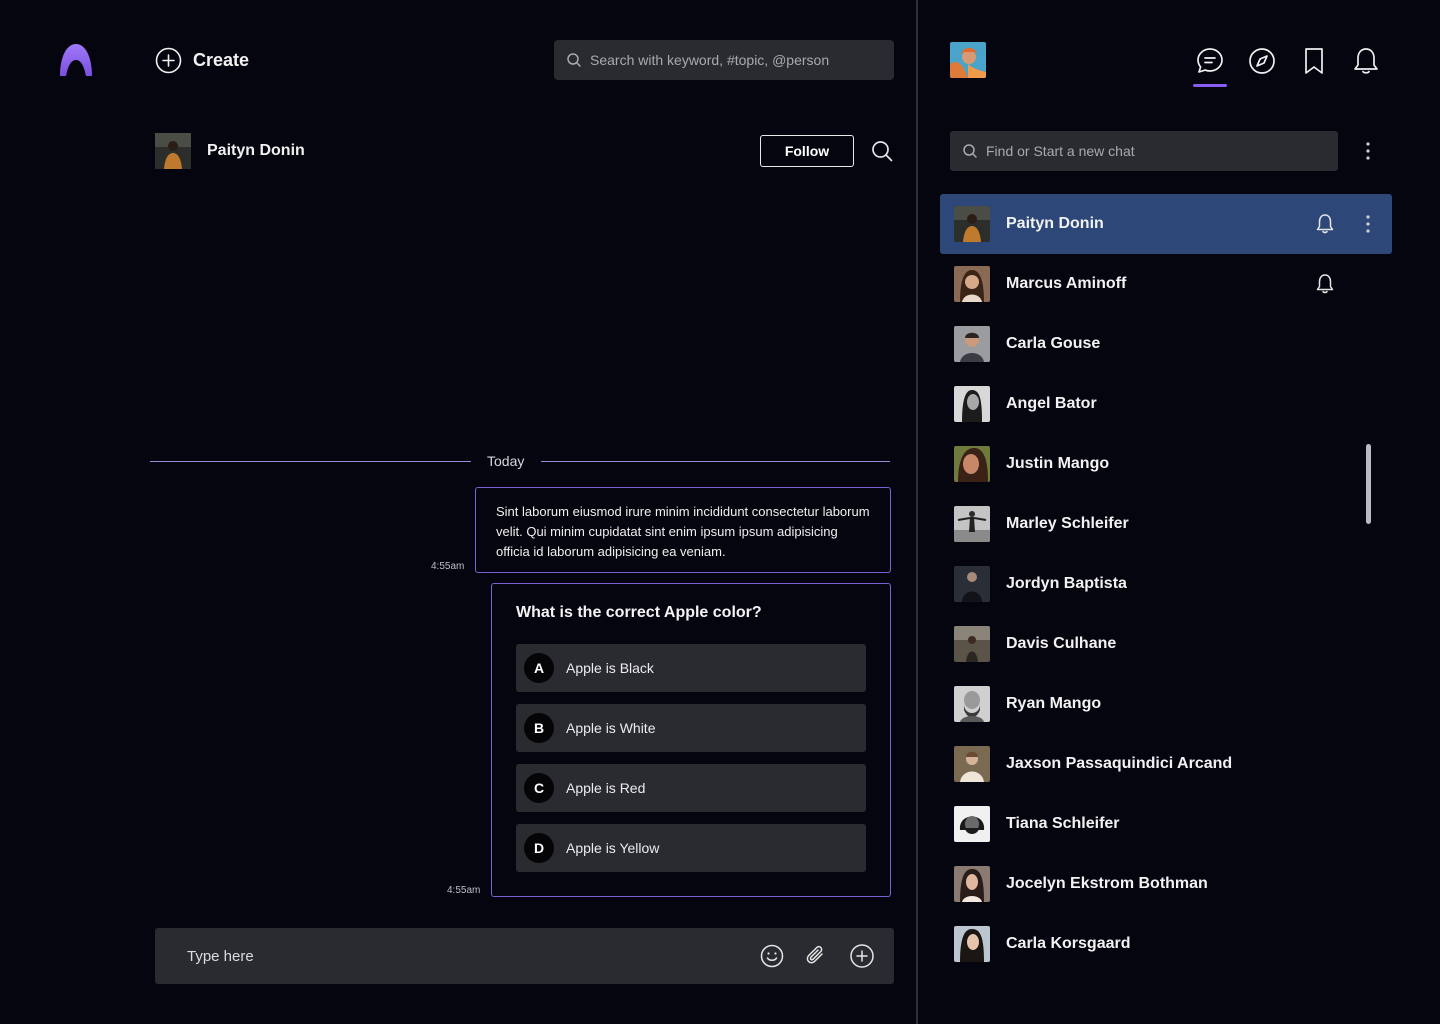 The height and width of the screenshot is (1024, 1440). Describe the element at coordinates (1368, 484) in the screenshot. I see `chat-list-scrollbar` at that location.